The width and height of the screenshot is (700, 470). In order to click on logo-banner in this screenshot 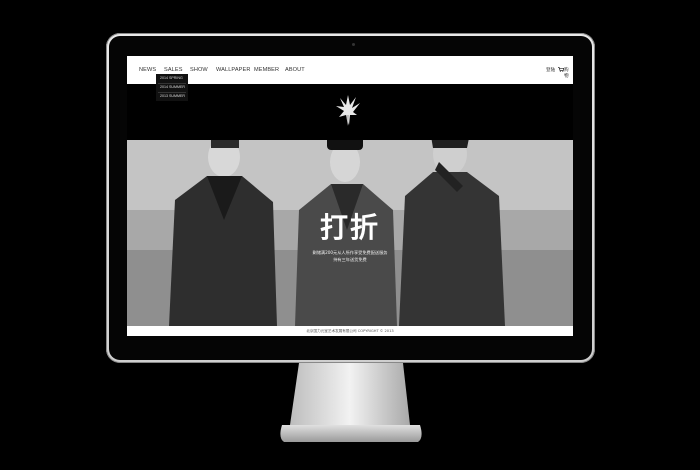, I will do `click(350, 112)`.